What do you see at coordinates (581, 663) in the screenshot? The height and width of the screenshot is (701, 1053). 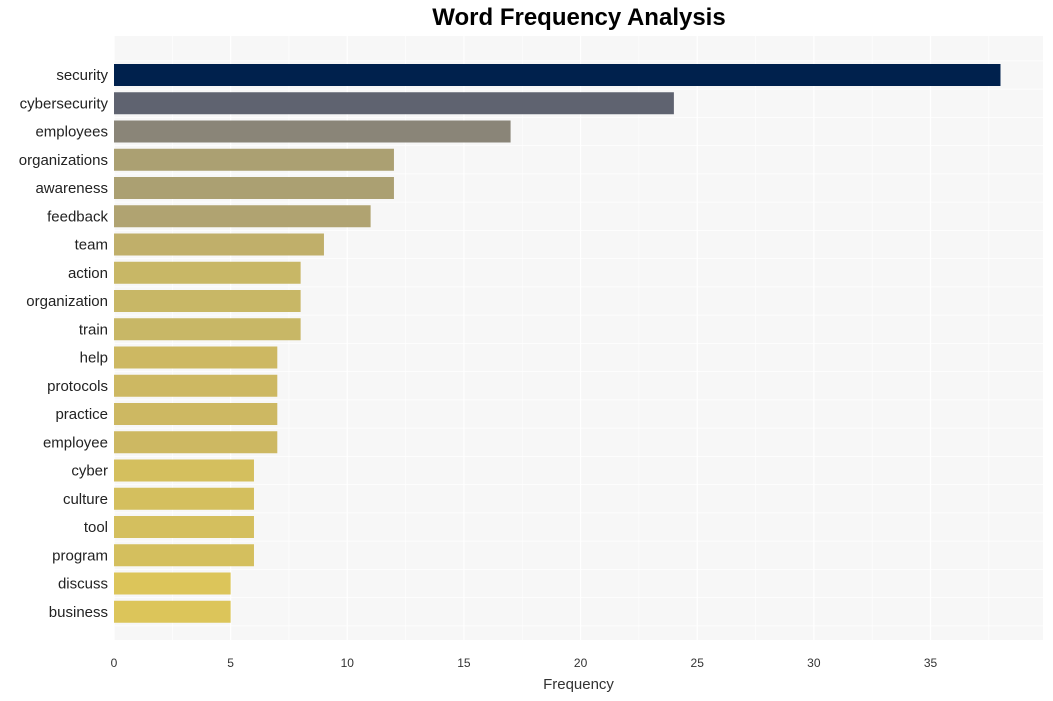 I see `x-tick-label: 20` at bounding box center [581, 663].